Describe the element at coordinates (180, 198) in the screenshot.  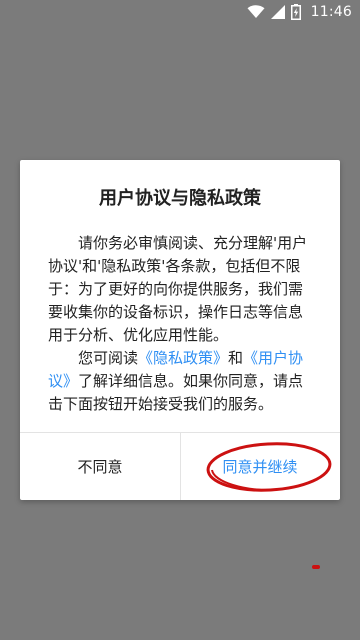
I see `dialog-title: 用户协议与隐私政策` at that location.